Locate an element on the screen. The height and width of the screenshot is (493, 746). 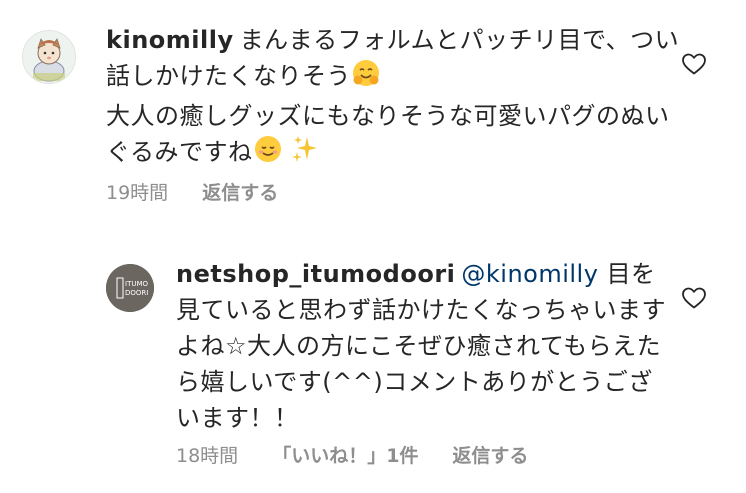
avatar-kinomilly is located at coordinates (49, 57).